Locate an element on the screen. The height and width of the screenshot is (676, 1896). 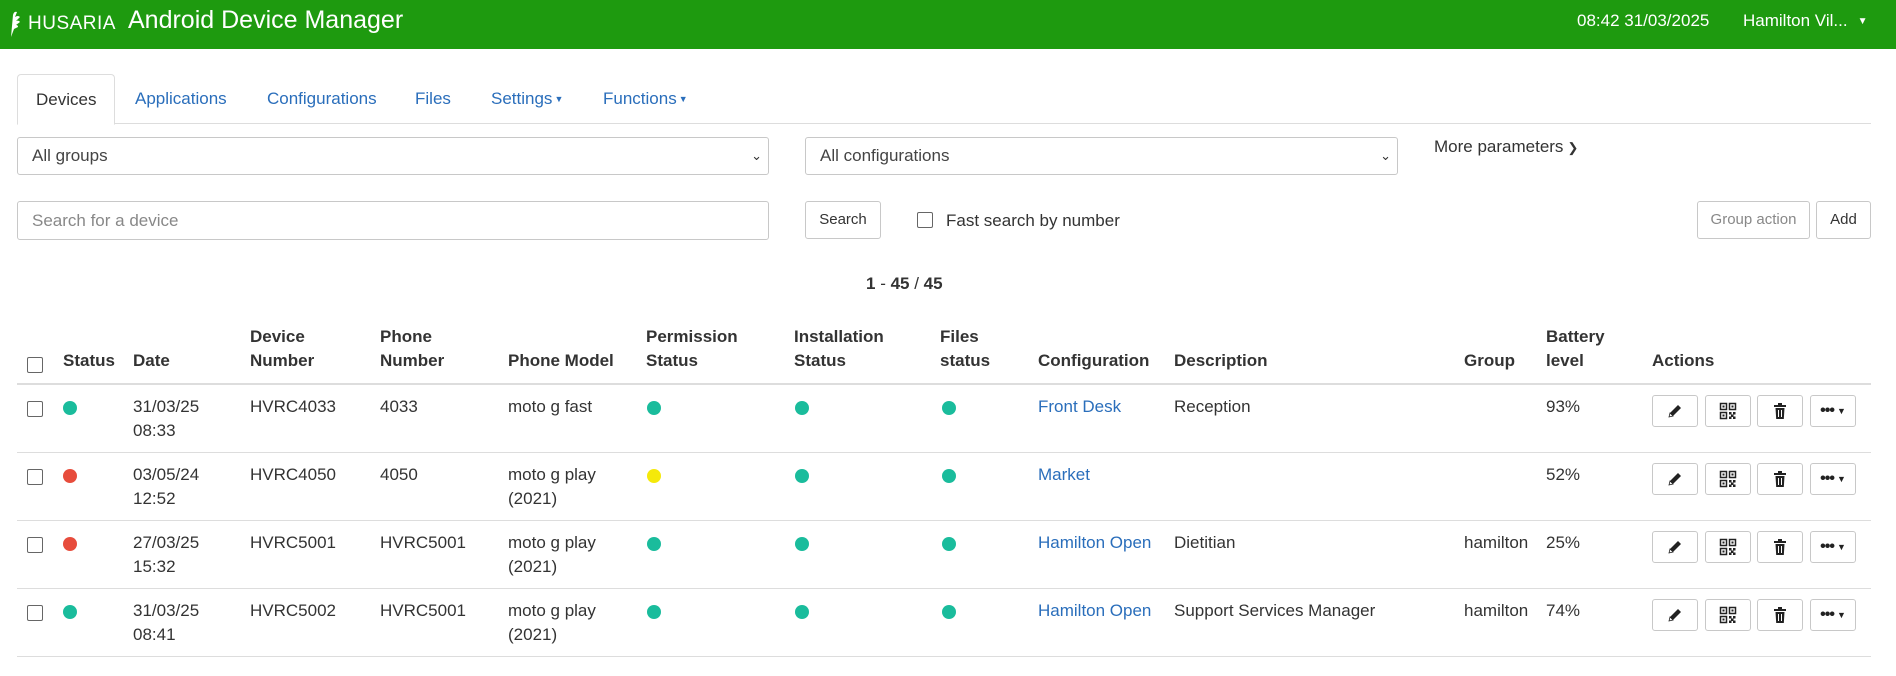
status-indicator is located at coordinates (70, 408).